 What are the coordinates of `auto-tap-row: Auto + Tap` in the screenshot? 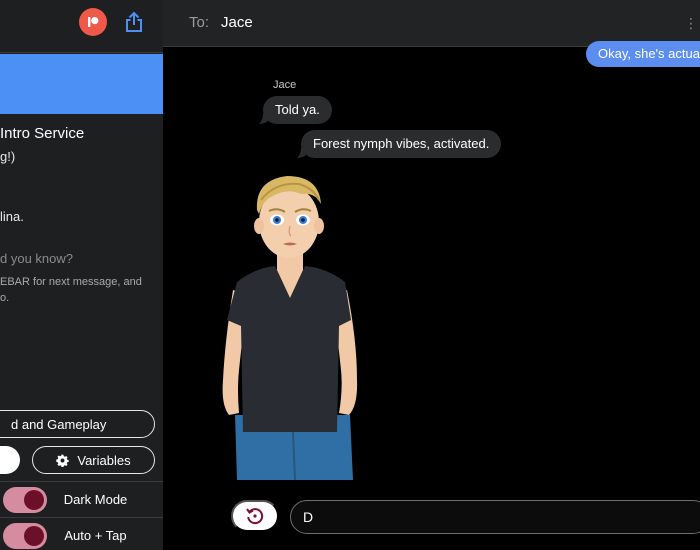 It's located at (81, 533).